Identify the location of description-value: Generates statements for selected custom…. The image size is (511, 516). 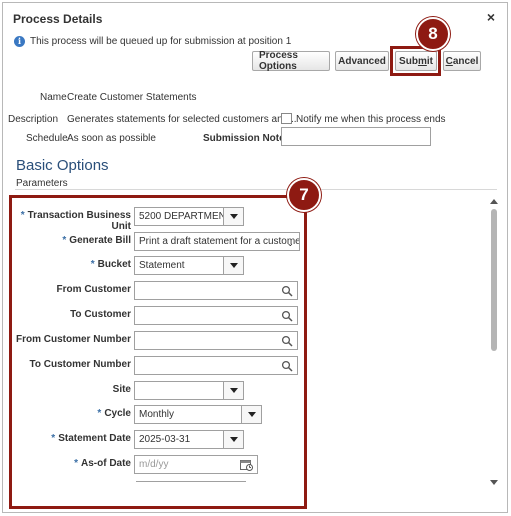
(182, 119).